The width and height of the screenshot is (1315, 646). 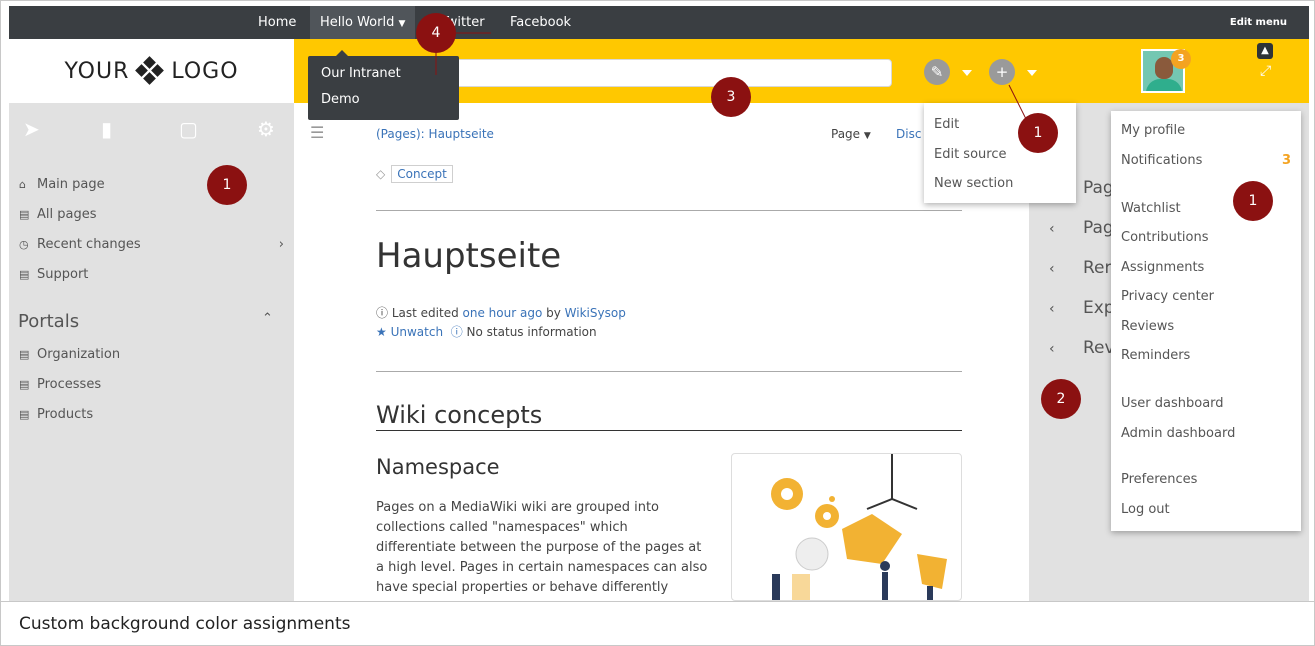 I want to click on figure-caption: Custom background color assignments, so click(x=657, y=623).